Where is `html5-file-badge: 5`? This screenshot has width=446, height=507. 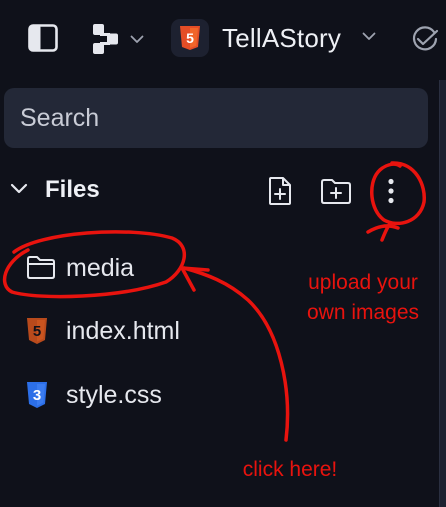 html5-file-badge: 5 is located at coordinates (37, 331).